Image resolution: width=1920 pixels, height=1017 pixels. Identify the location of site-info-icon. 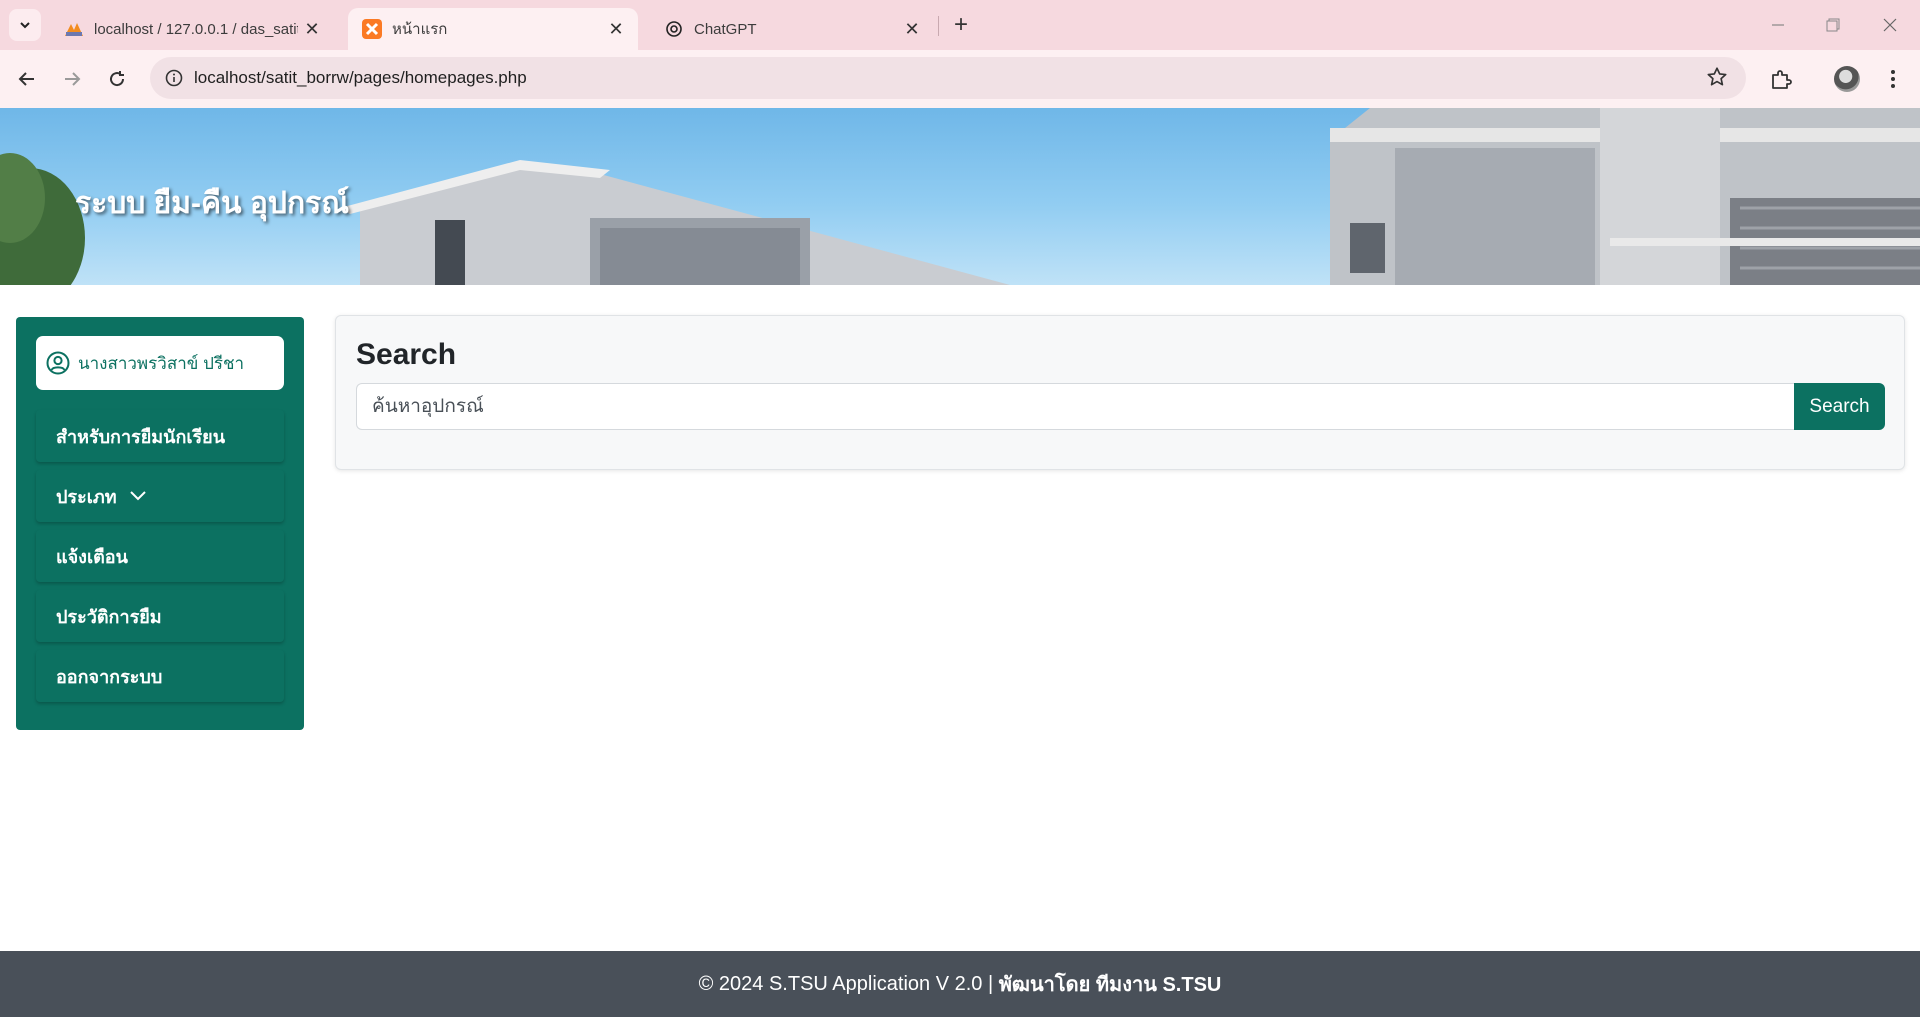
(174, 78).